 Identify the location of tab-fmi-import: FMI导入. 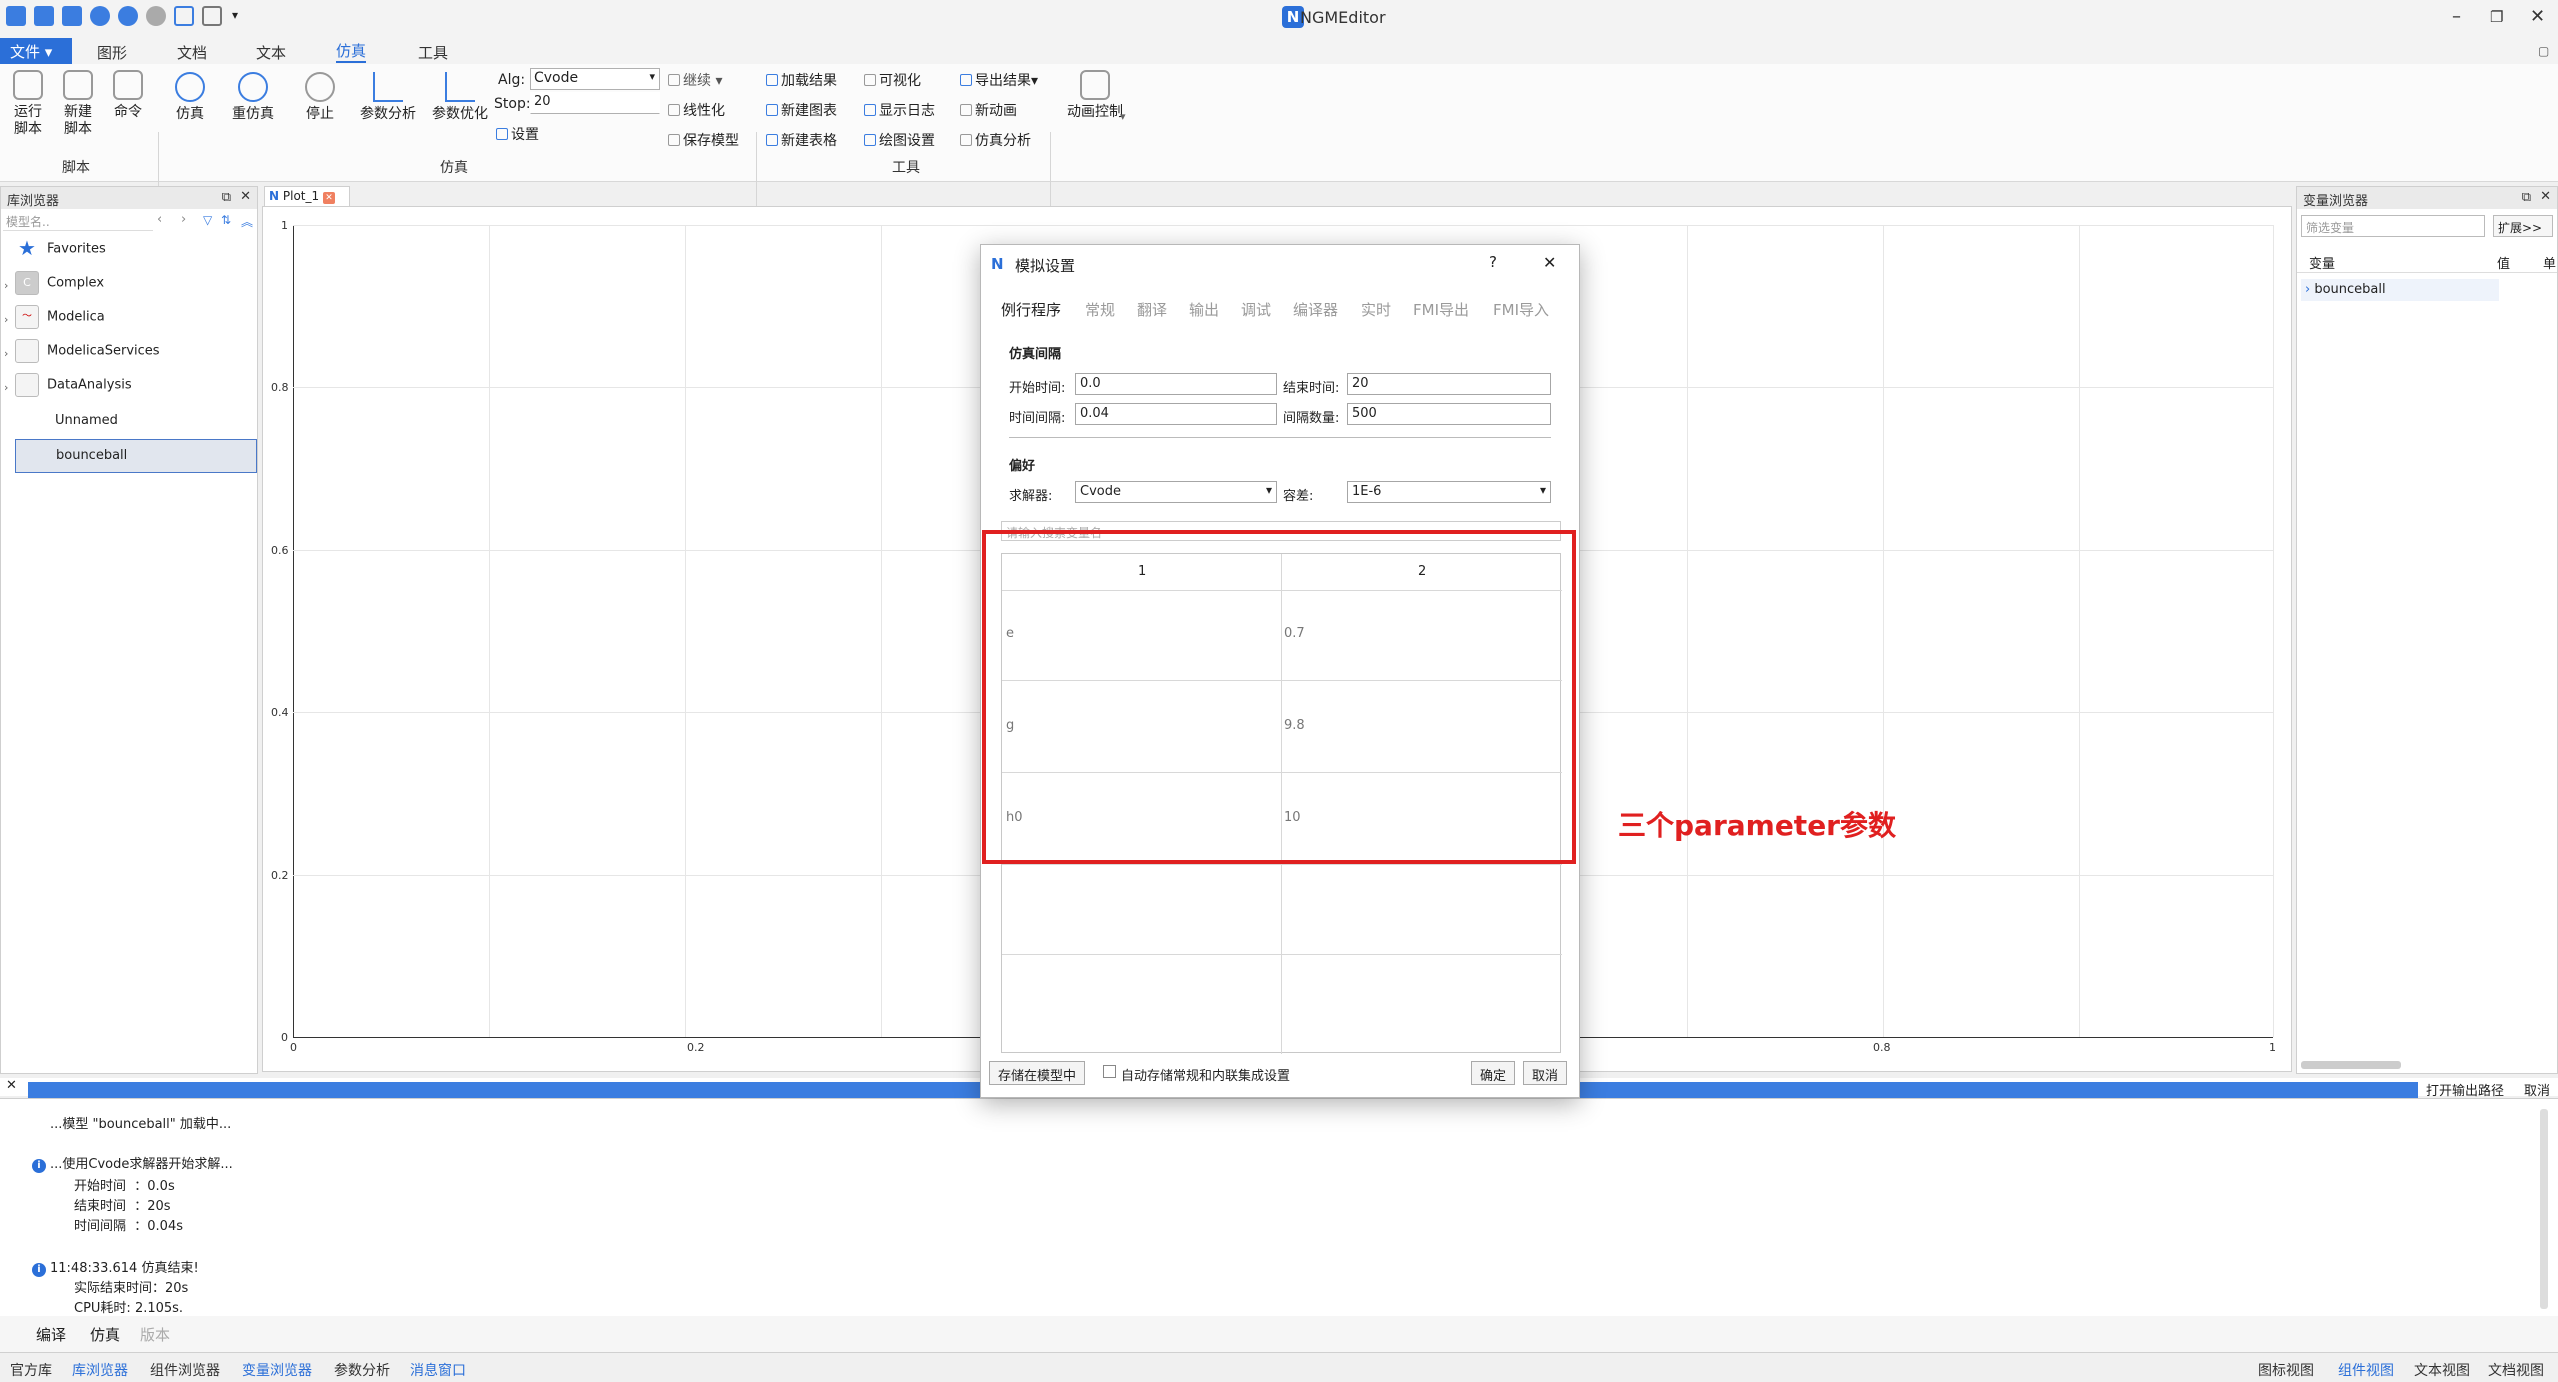
(1521, 309).